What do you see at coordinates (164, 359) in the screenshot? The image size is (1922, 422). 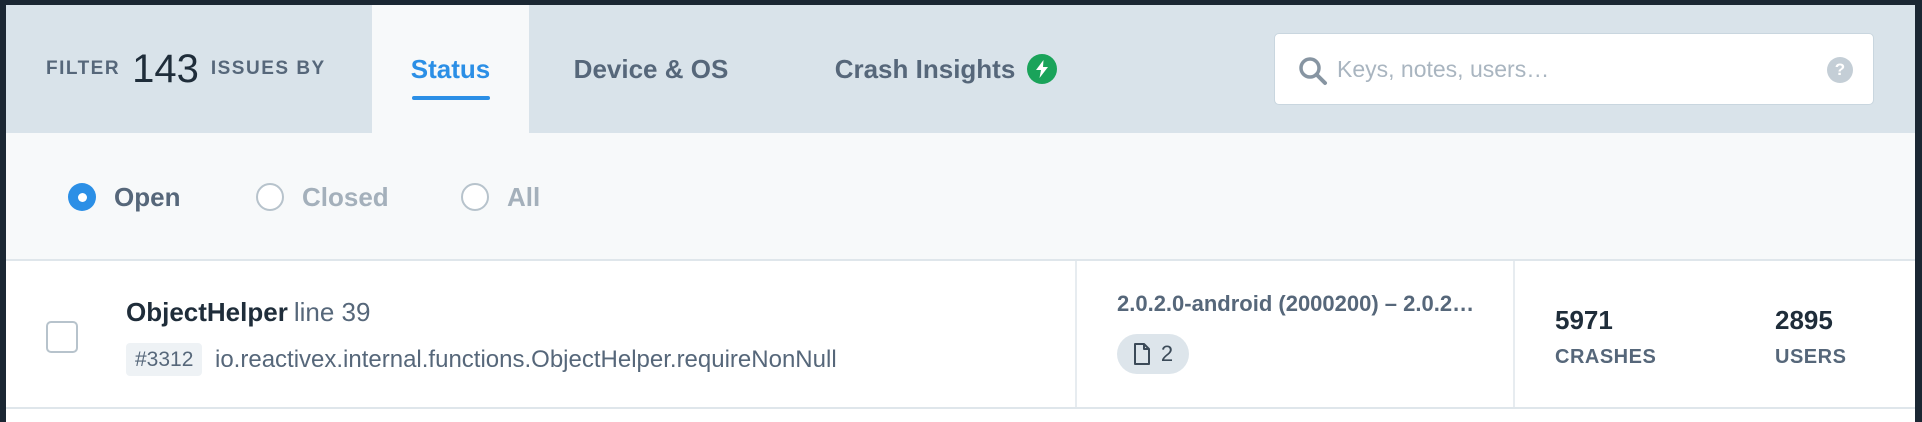 I see `issue-id-badge: #3312` at bounding box center [164, 359].